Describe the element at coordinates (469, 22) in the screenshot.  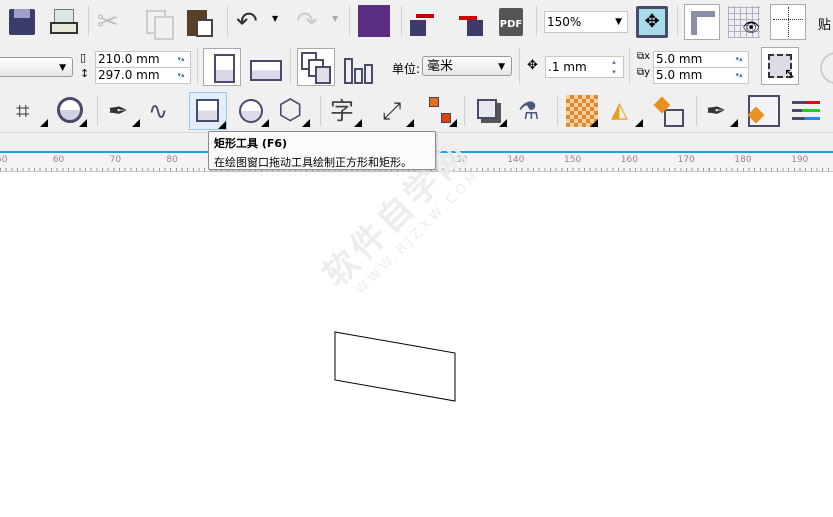
I see `export-icon` at that location.